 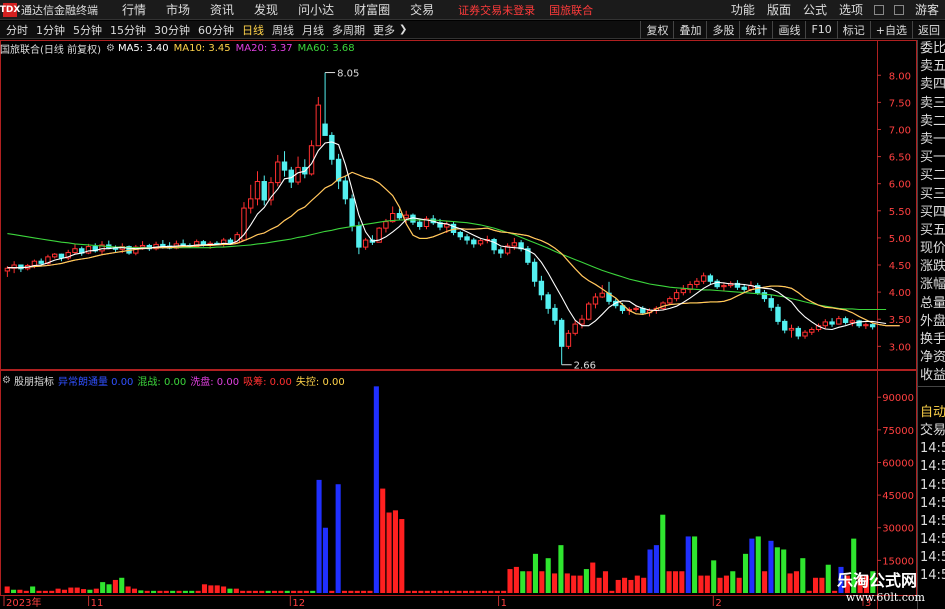 What do you see at coordinates (779, 9) in the screenshot?
I see `menu-layout: 版面` at bounding box center [779, 9].